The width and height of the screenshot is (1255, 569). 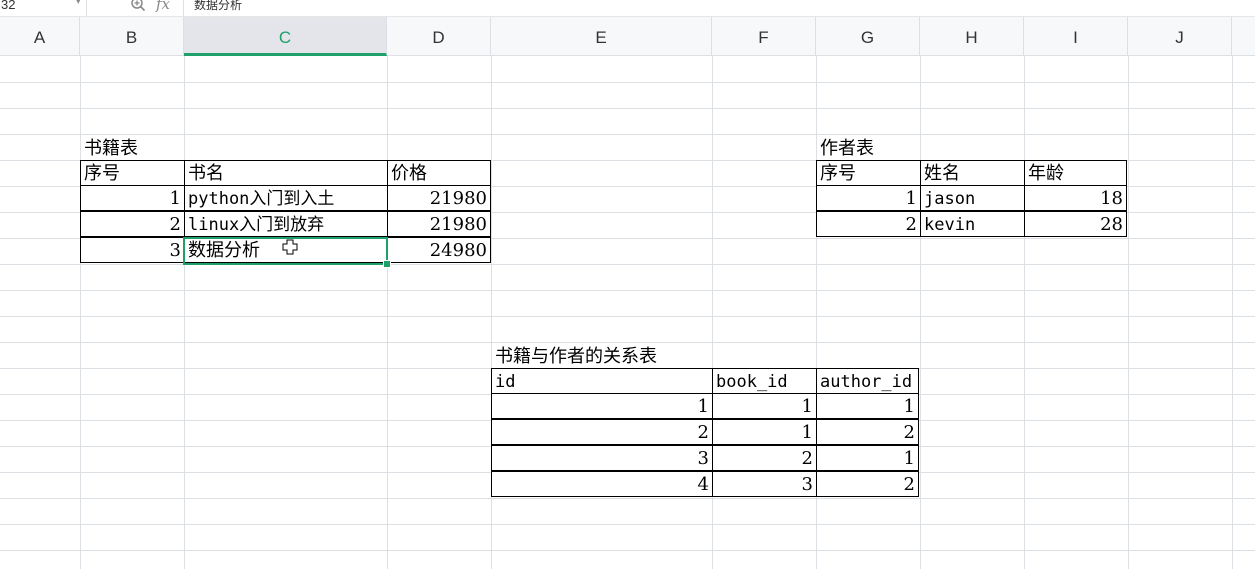 What do you see at coordinates (138, 7) in the screenshot?
I see `zoom-icon` at bounding box center [138, 7].